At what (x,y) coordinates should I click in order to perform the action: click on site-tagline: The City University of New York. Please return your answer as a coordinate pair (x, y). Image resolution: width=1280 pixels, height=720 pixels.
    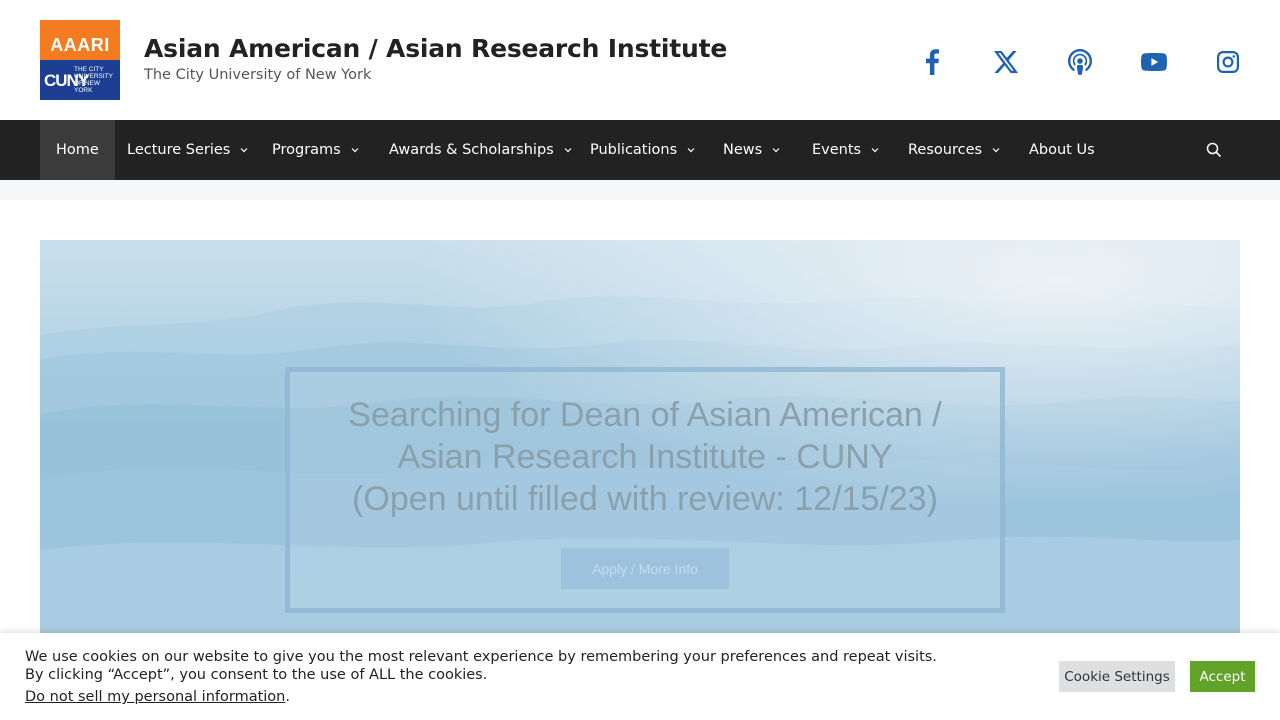
    Looking at the image, I should click on (258, 75).